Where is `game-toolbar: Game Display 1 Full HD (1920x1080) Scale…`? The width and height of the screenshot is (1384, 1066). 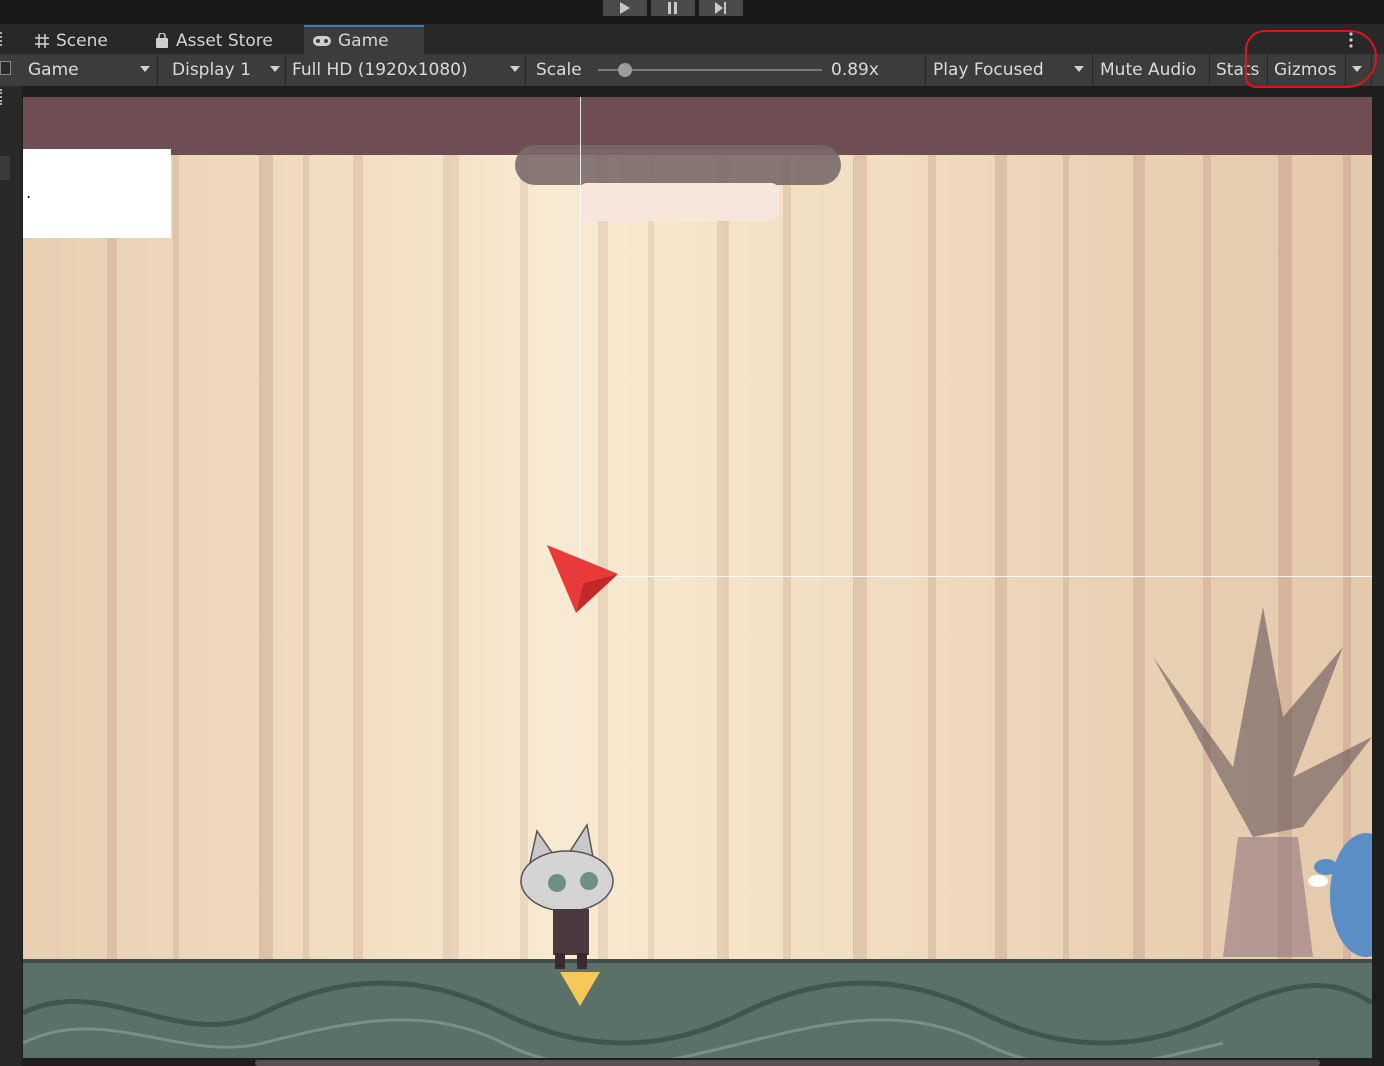
game-toolbar: Game Display 1 Full HD (1920x1080) Scale… is located at coordinates (692, 70).